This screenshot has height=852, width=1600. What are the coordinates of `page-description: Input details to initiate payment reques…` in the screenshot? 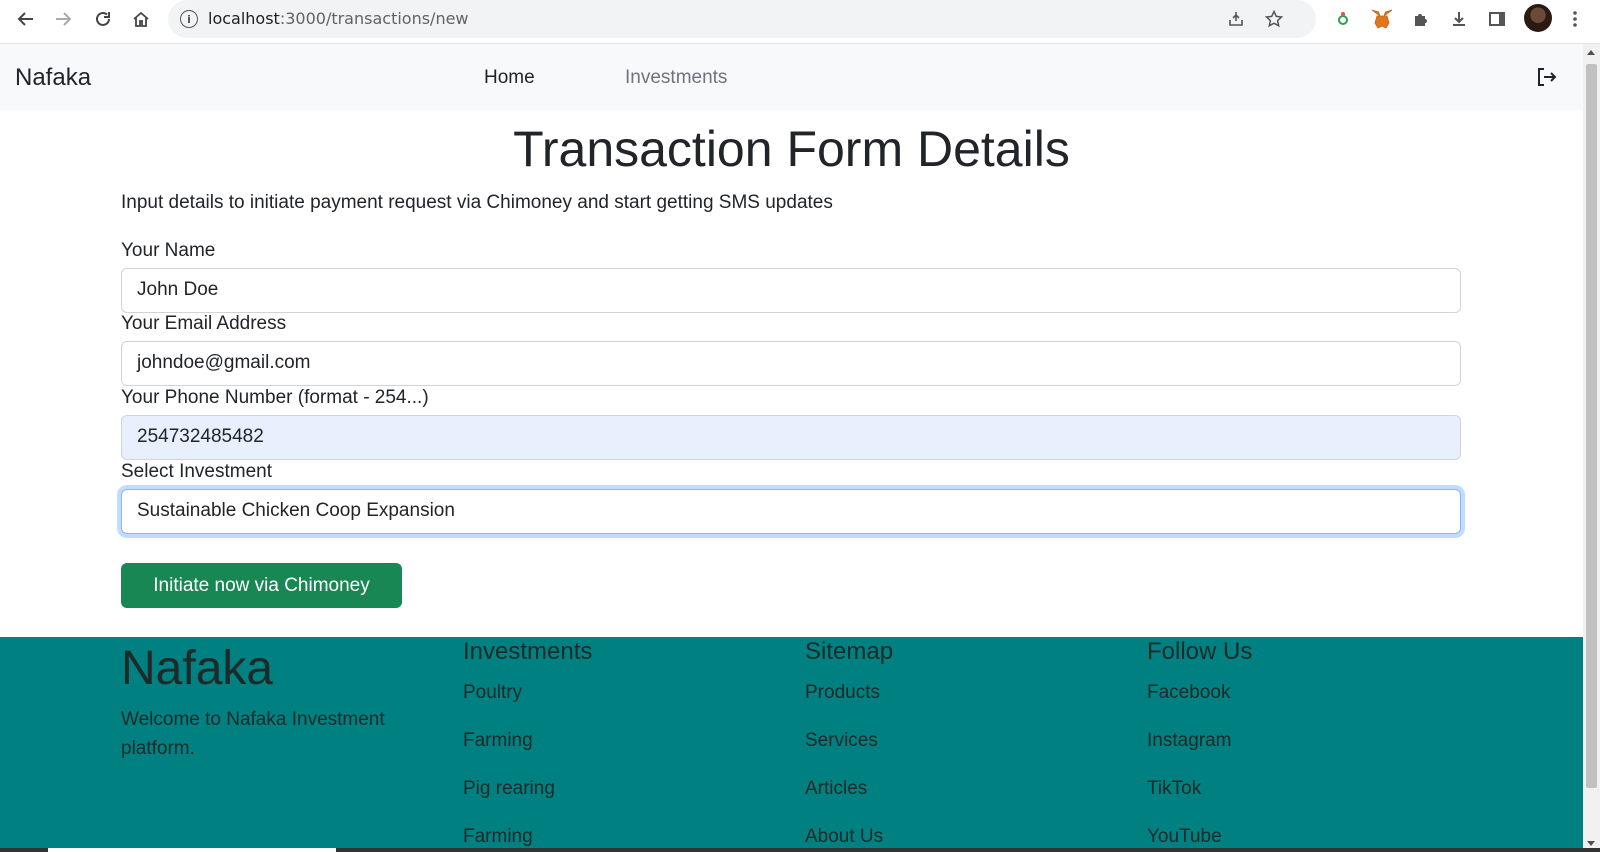 It's located at (477, 202).